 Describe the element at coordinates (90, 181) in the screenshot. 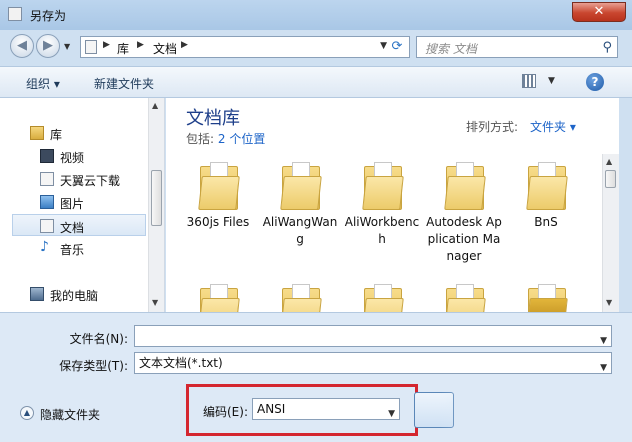

I see `sidebar-item-label: 天翼云下载` at that location.